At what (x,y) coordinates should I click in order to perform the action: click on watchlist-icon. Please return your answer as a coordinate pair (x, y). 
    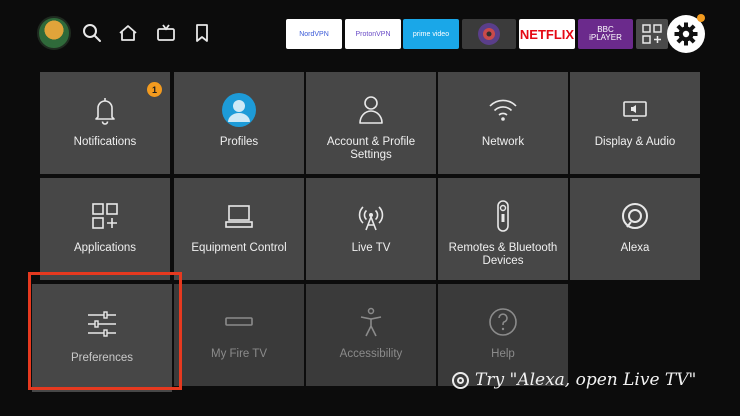
    Looking at the image, I should click on (202, 33).